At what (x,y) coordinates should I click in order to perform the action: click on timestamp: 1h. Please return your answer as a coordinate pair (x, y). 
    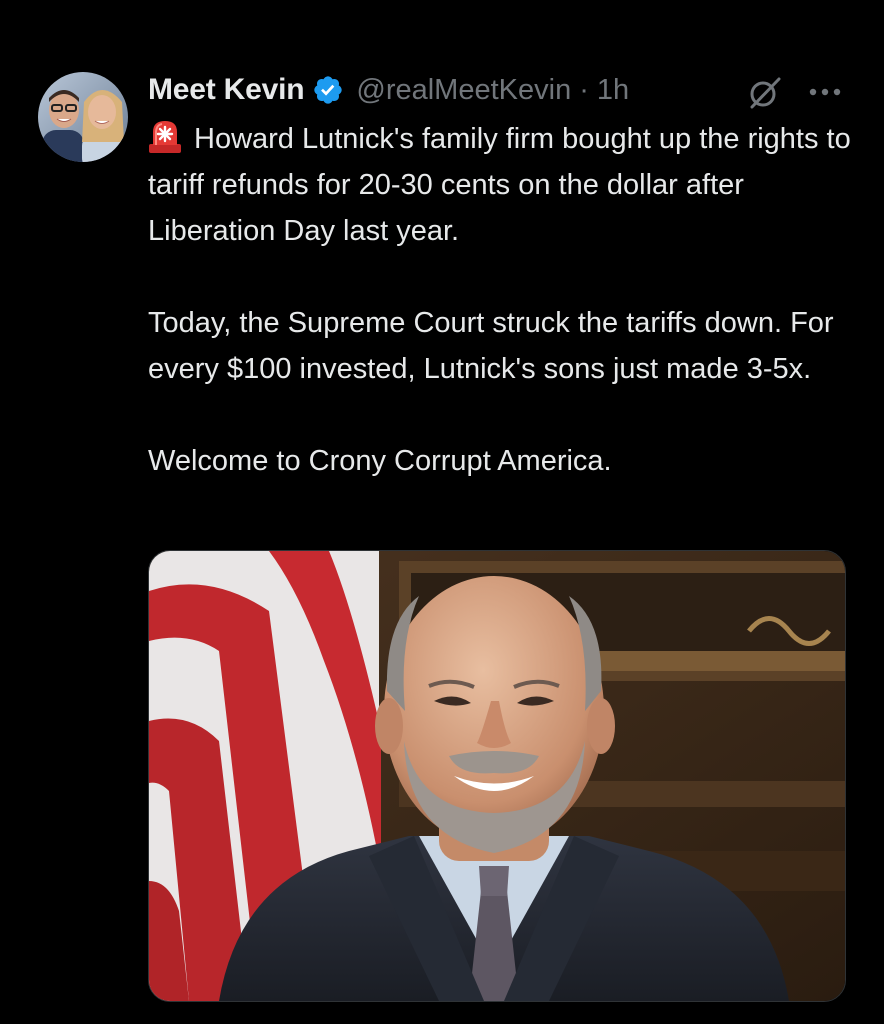
    Looking at the image, I should click on (613, 90).